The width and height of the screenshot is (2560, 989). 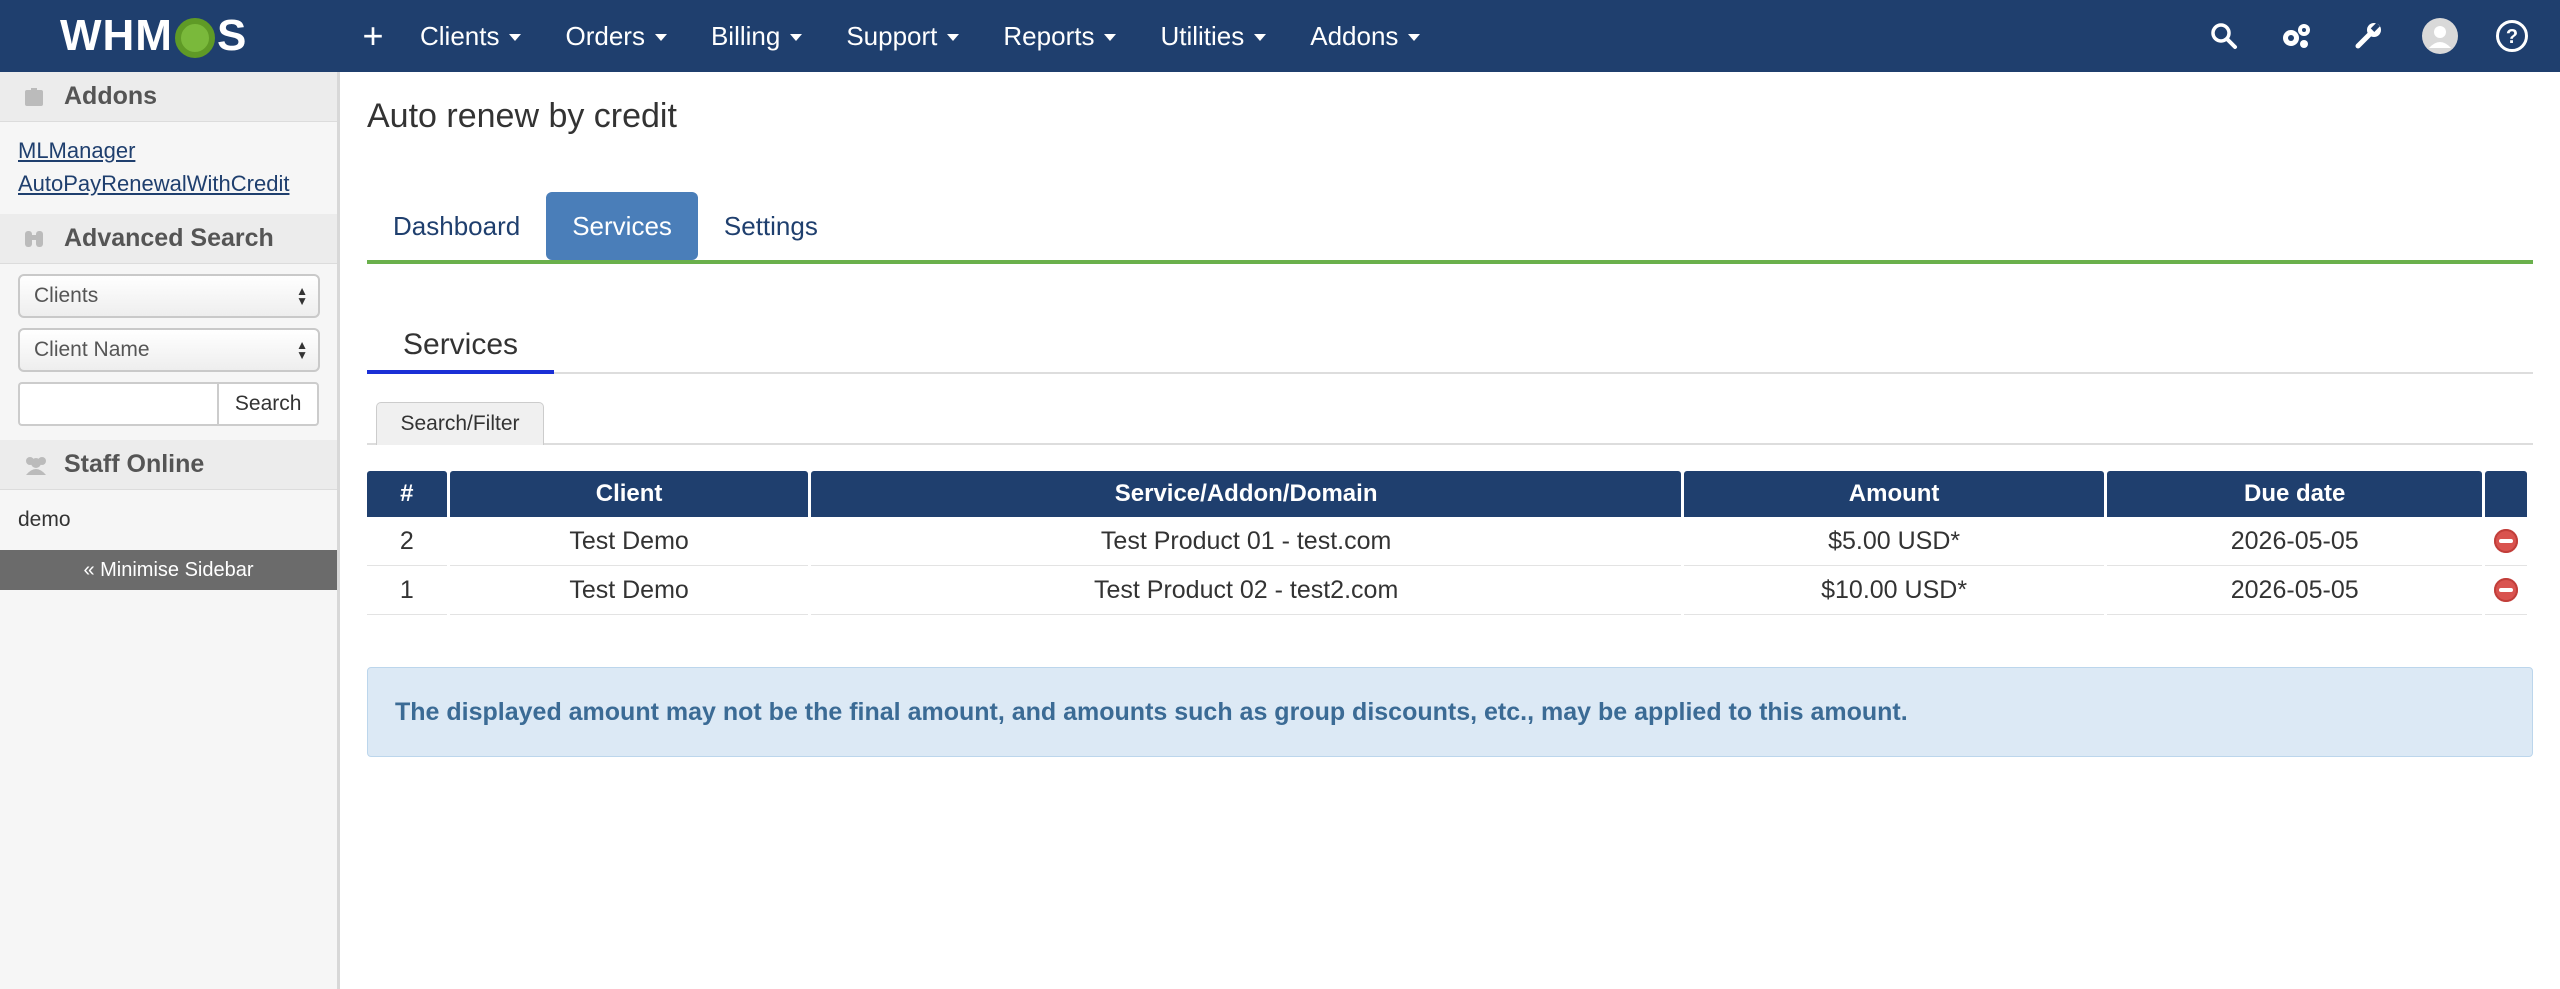 I want to click on col-header-id: #, so click(x=407, y=494).